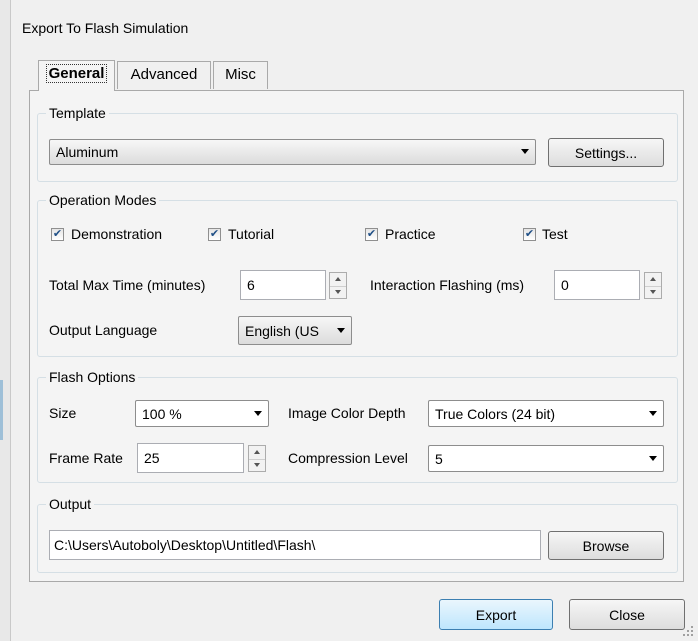  I want to click on template-select: Aluminum, so click(292, 152).